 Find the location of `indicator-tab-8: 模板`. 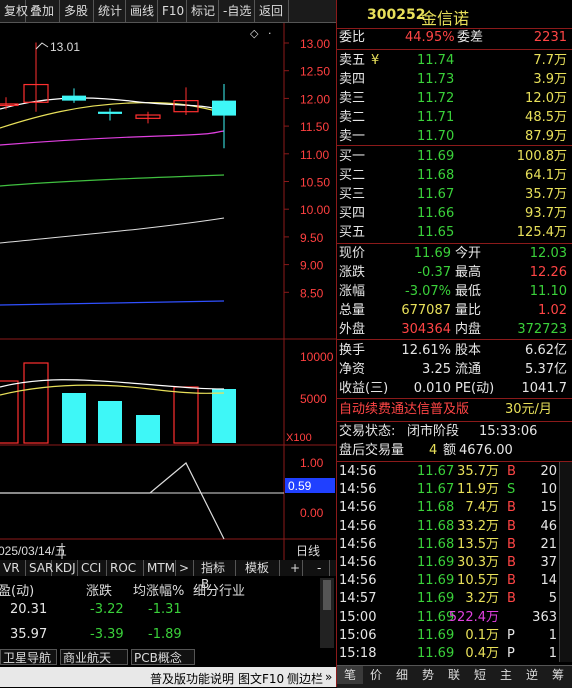

indicator-tab-8: 模板 is located at coordinates (261, 568).